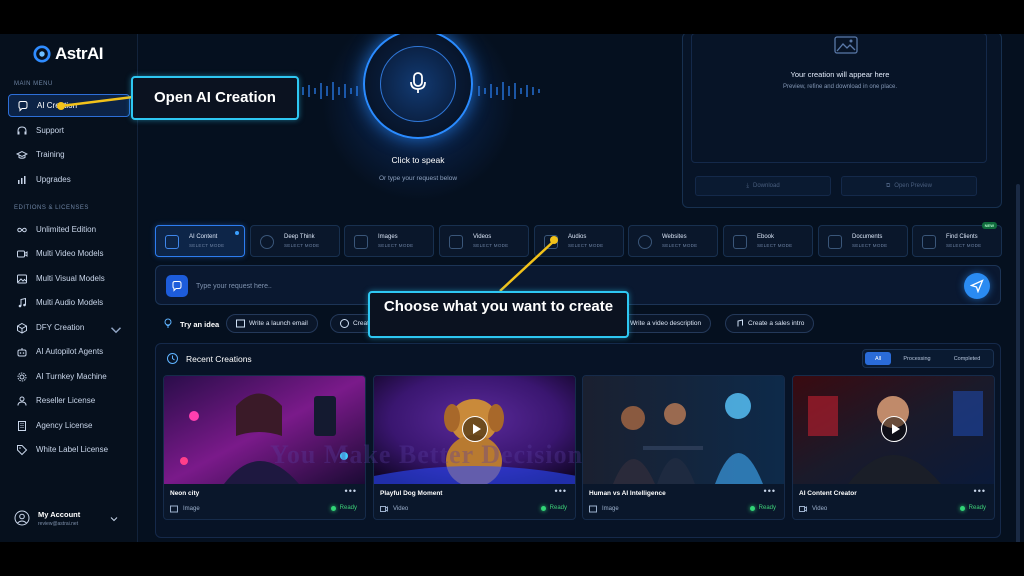 This screenshot has height=576, width=1024. What do you see at coordinates (22, 376) in the screenshot?
I see `gear-icon` at bounding box center [22, 376].